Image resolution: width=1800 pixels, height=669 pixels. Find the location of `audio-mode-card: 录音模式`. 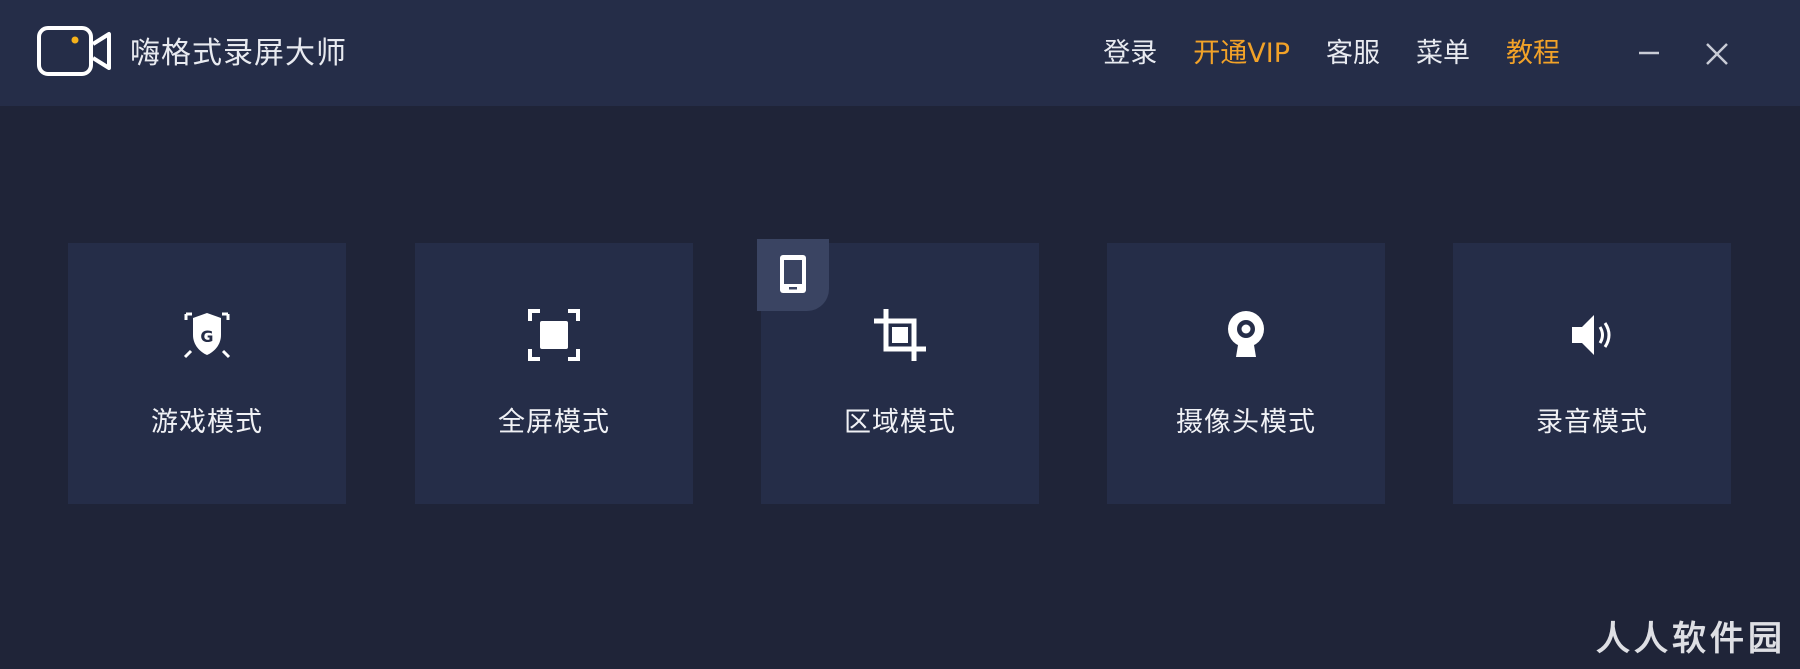

audio-mode-card: 录音模式 is located at coordinates (1592, 373).